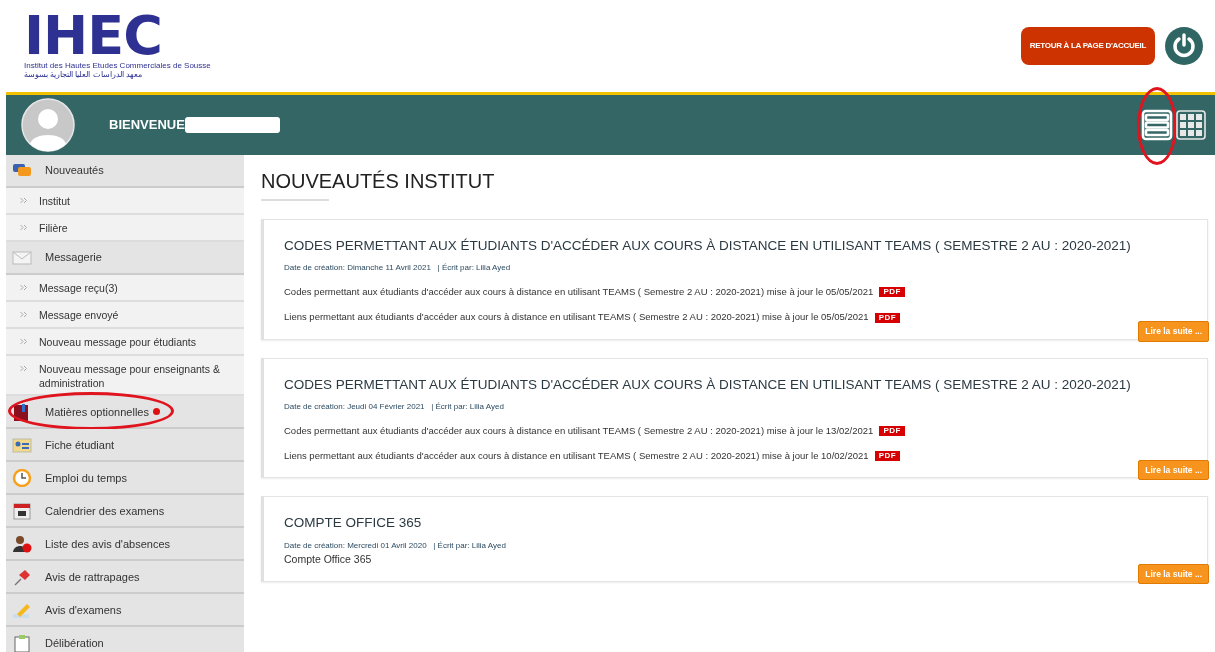 The height and width of the screenshot is (652, 1215). I want to click on news-text: Compte Office 365, so click(328, 559).